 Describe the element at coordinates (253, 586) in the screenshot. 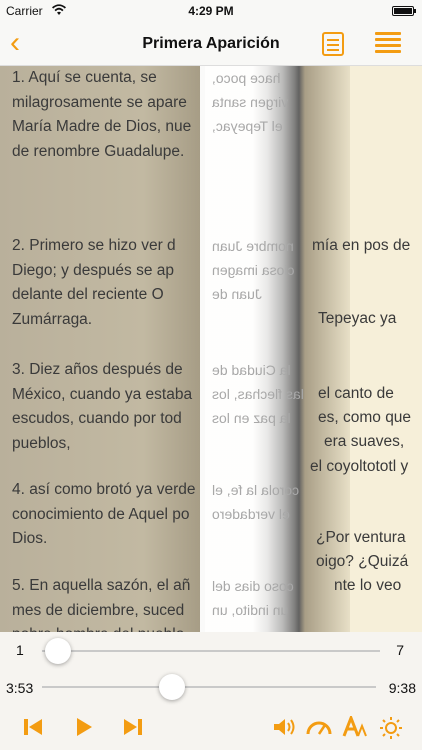

I see `mirrored-text: coso dias del` at that location.